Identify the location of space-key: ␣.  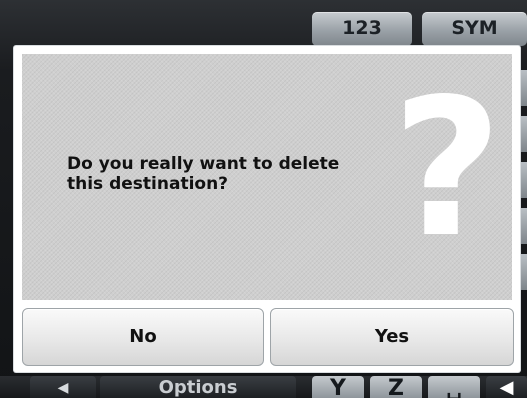
(454, 387).